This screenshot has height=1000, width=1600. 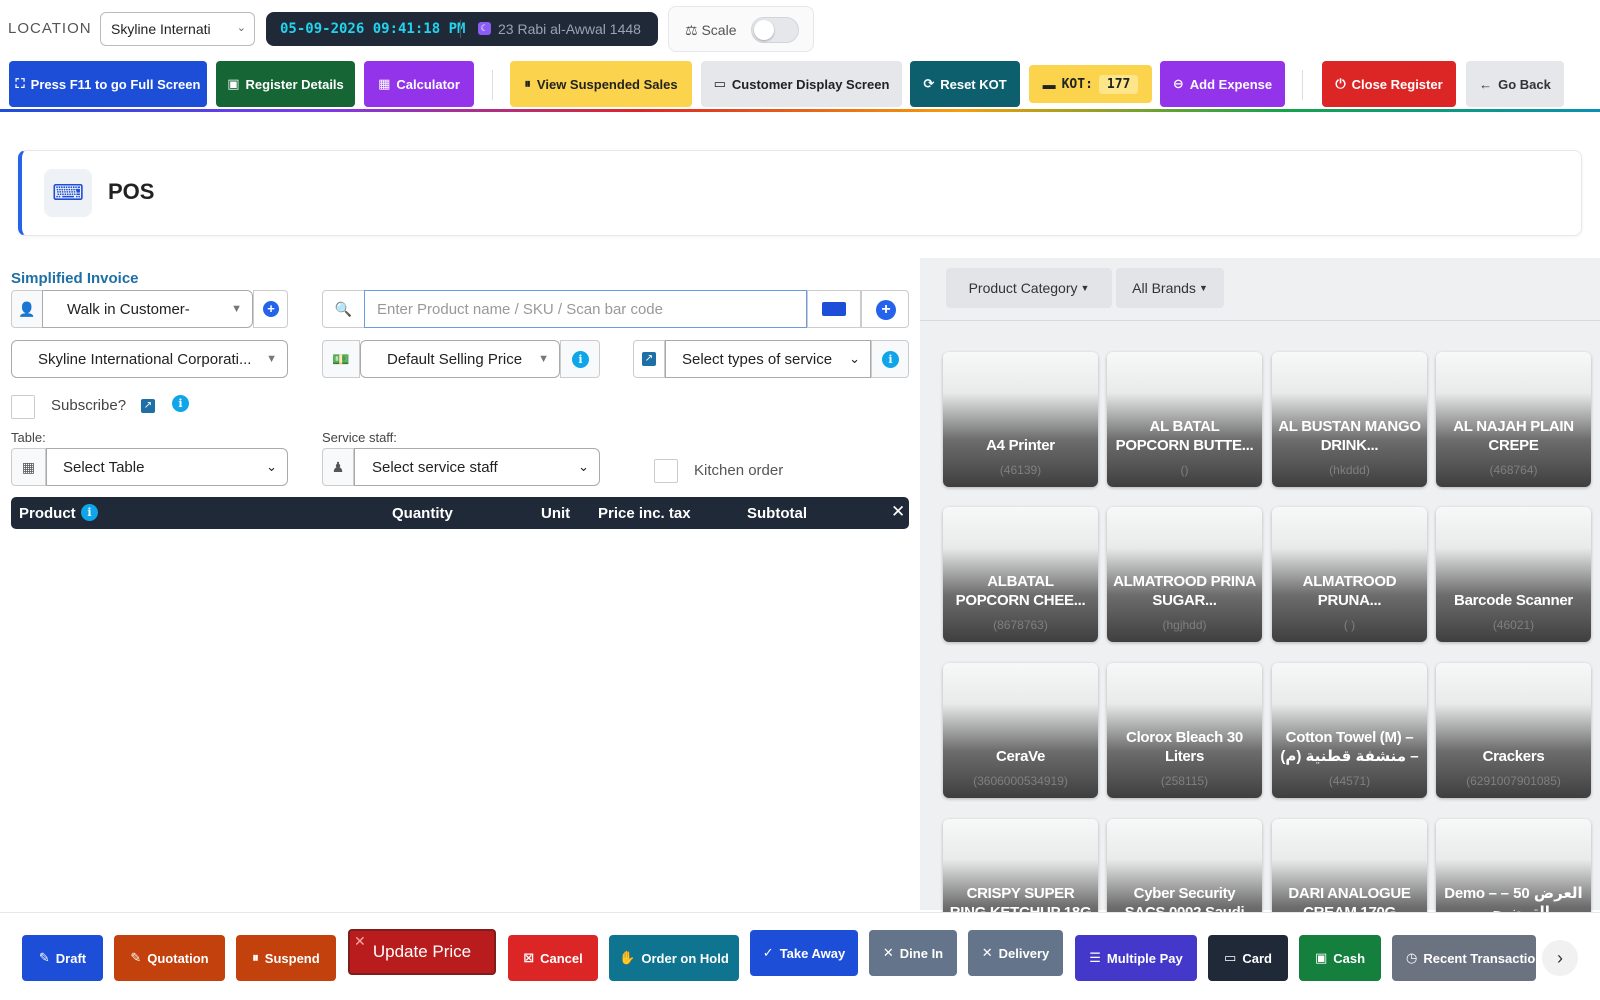 What do you see at coordinates (147, 309) in the screenshot?
I see `customer-select: Walk in Customer- ▼` at bounding box center [147, 309].